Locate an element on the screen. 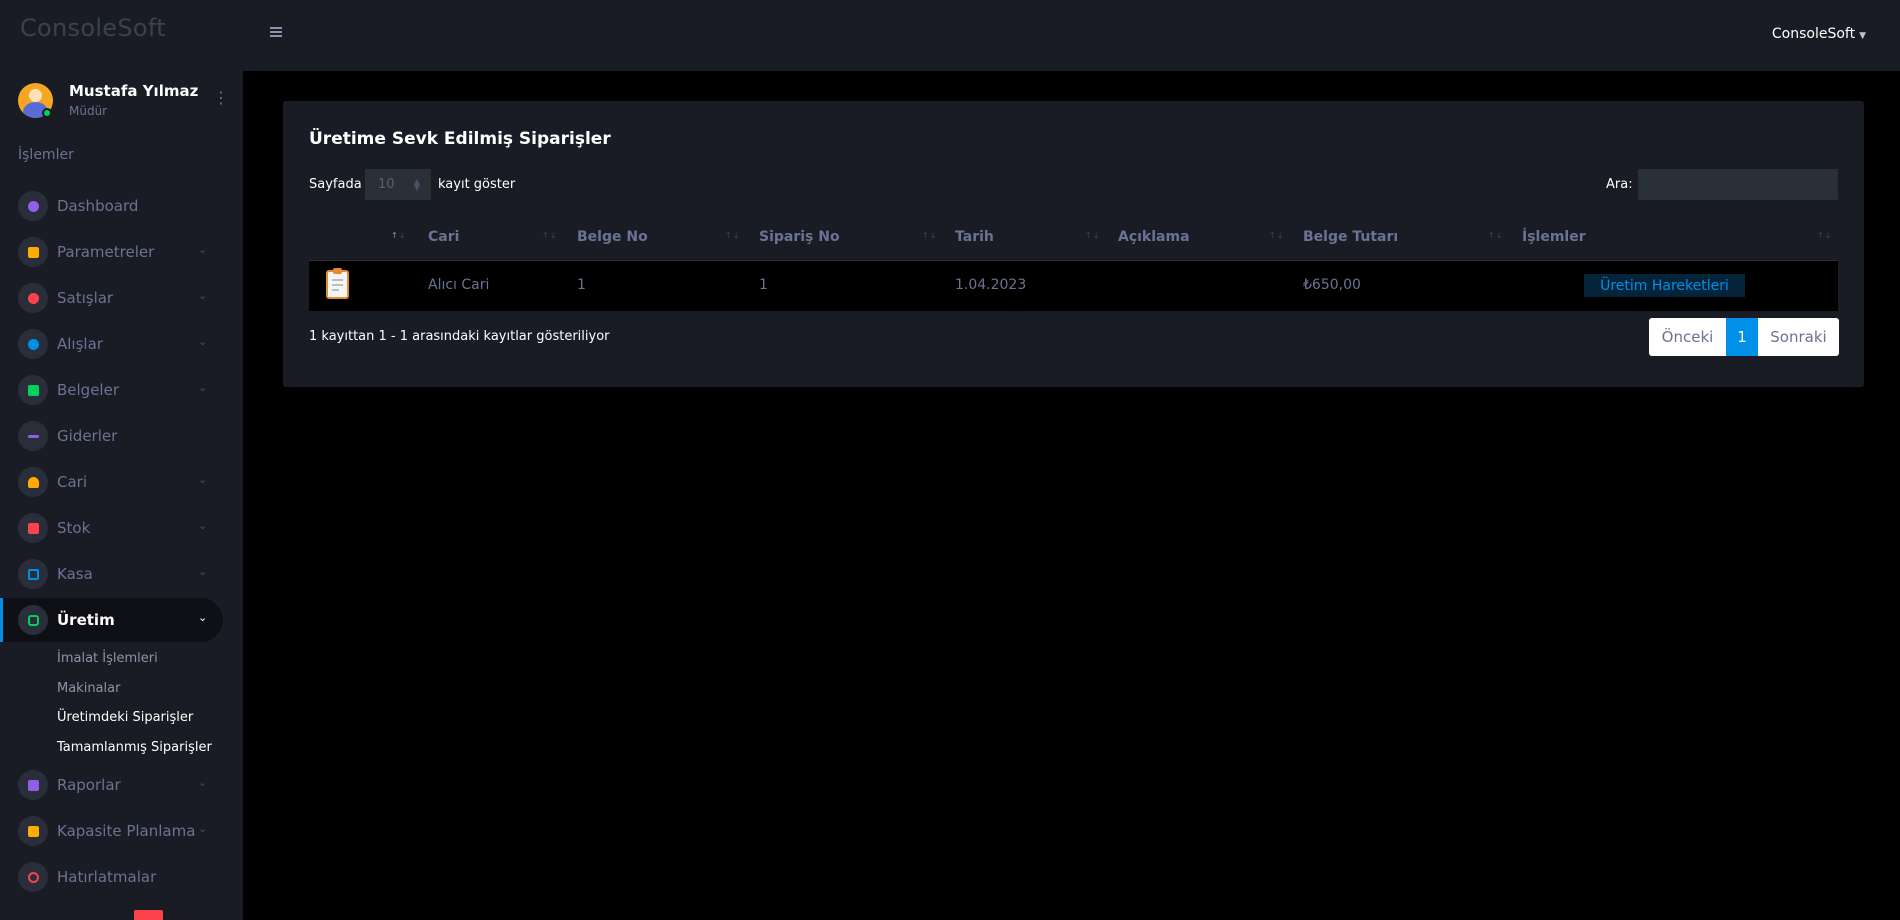  sidebar-item-label: Kasa is located at coordinates (75, 574).